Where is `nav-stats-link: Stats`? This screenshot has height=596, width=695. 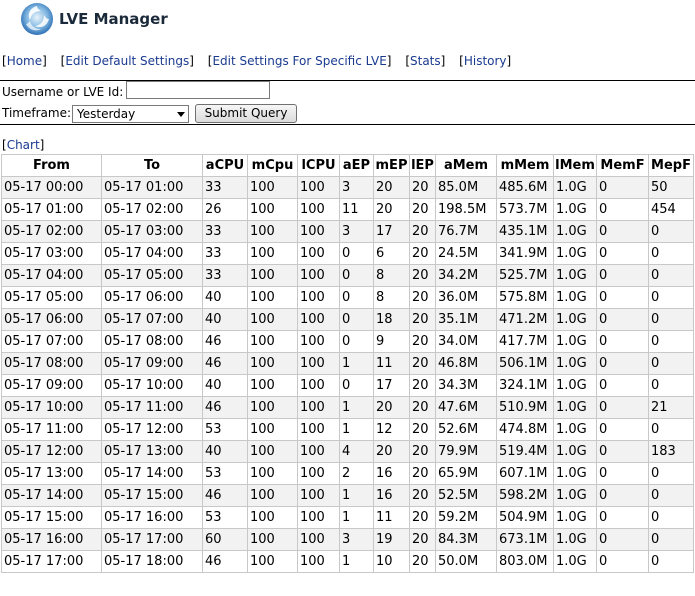
nav-stats-link: Stats is located at coordinates (425, 61).